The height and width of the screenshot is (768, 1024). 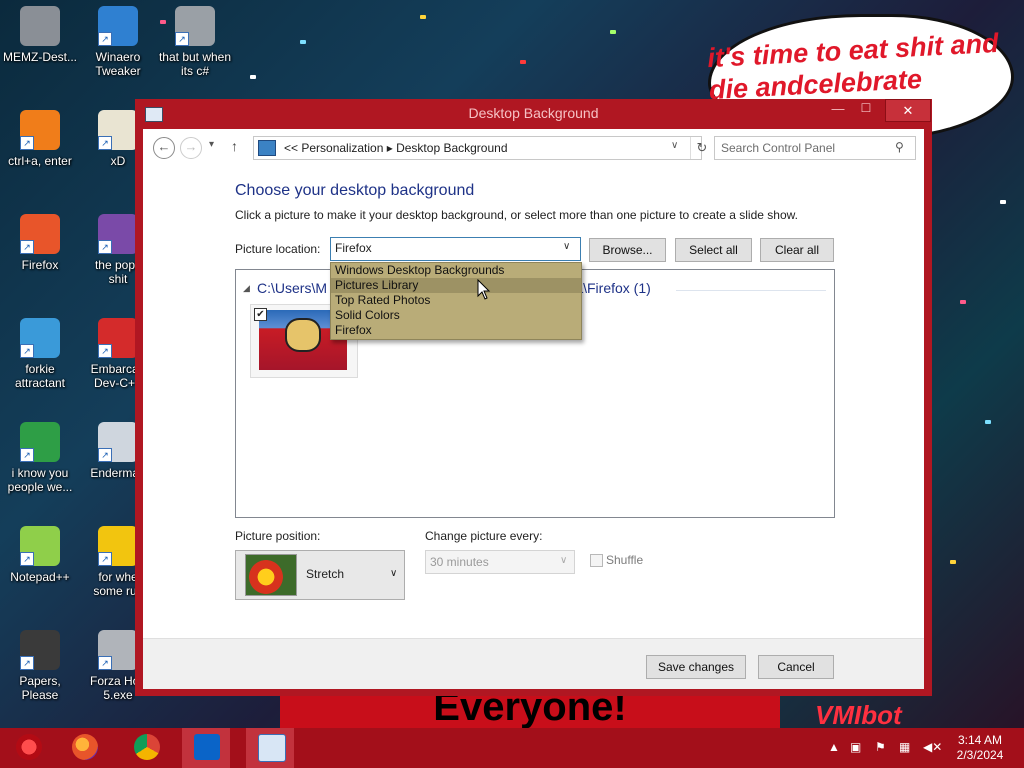 I want to click on action-center-flag-icon: ⚑, so click(x=880, y=747).